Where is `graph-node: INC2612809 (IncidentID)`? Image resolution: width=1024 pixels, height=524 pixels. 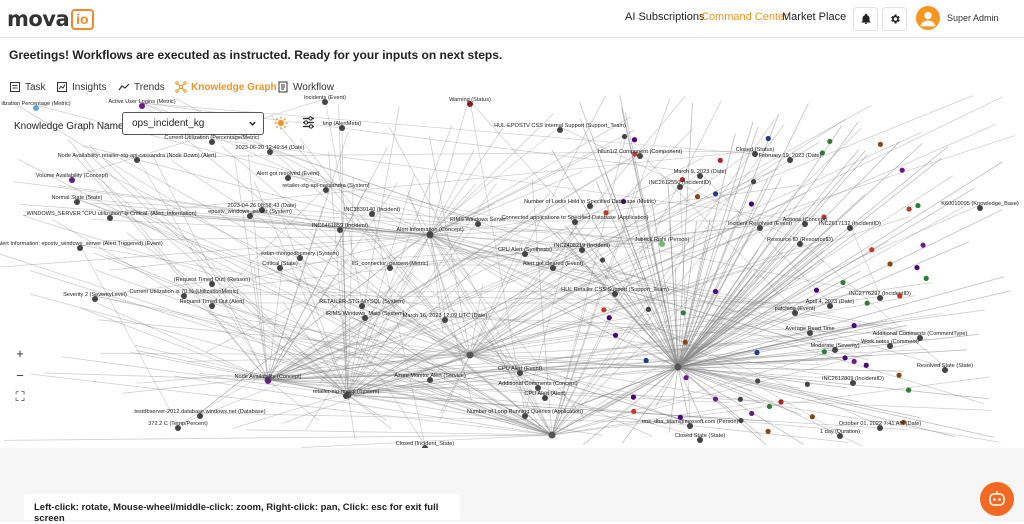 graph-node: INC2612809 (IncidentID) is located at coordinates (853, 381).